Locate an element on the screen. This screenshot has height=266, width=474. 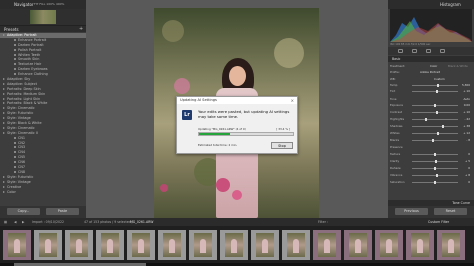
next-arrow-icon: ▶ is located at coordinates (23, 222).